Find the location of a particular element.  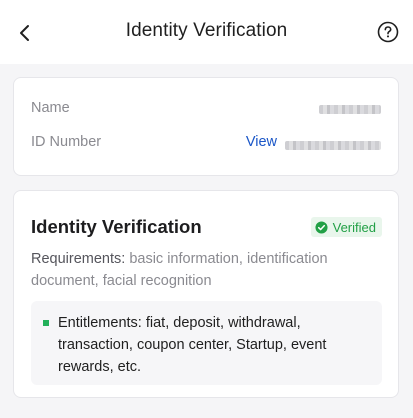

help-button is located at coordinates (388, 32).